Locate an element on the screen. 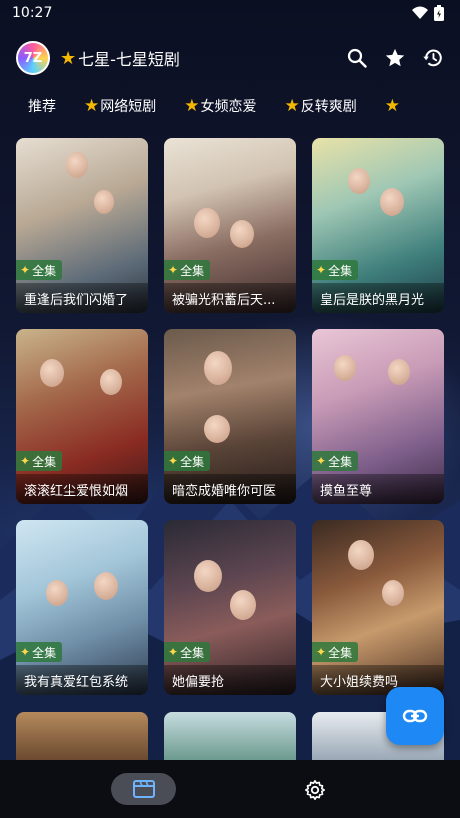  status-time: 10:27 is located at coordinates (32, 13).